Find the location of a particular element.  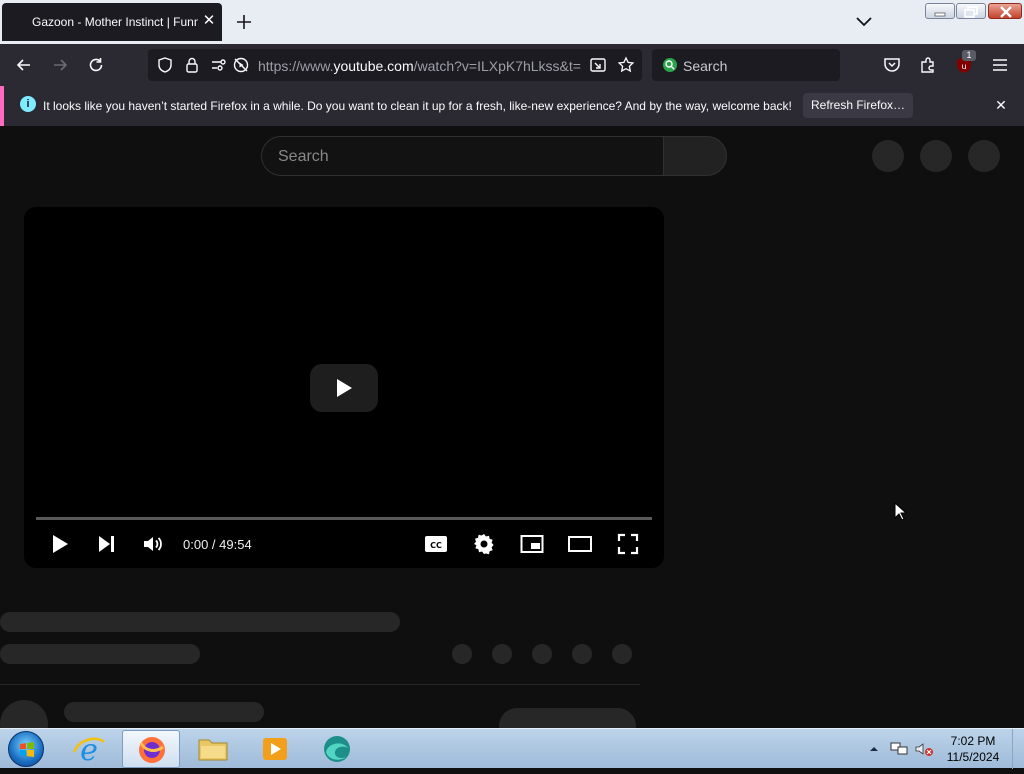

volume-icon is located at coordinates (153, 544).